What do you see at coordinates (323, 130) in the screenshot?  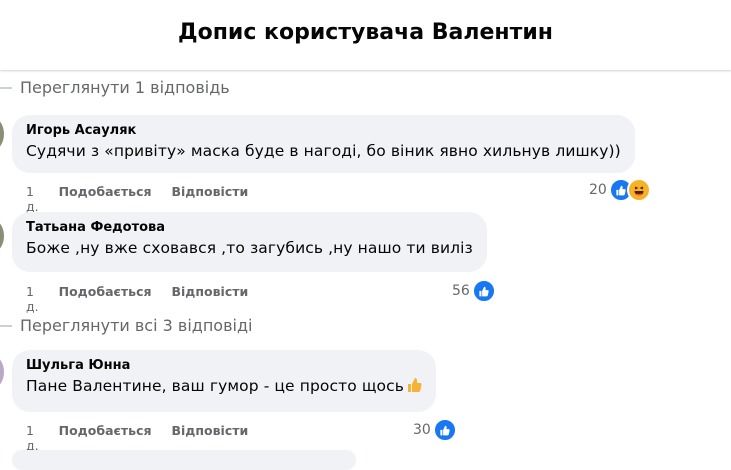 I see `comment-author: Игорь Асауляк` at bounding box center [323, 130].